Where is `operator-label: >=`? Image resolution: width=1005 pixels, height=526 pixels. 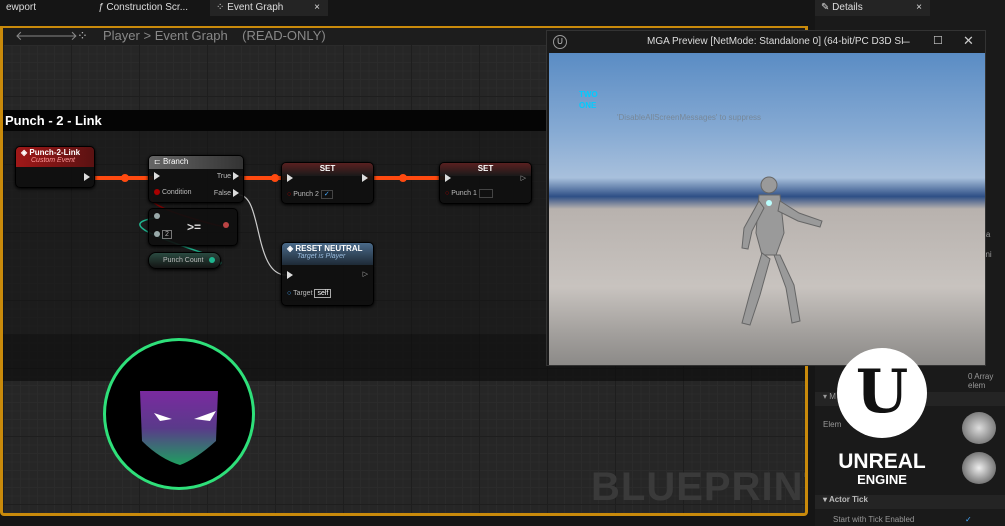 operator-label: >= is located at coordinates (194, 227).